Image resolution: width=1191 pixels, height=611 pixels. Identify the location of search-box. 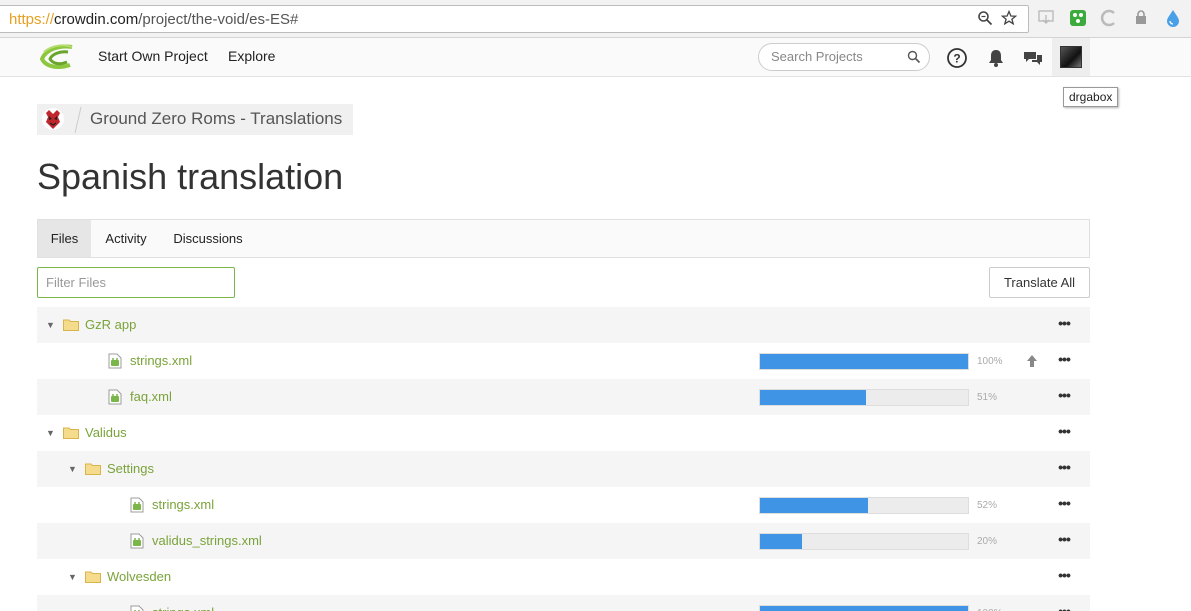
(844, 57).